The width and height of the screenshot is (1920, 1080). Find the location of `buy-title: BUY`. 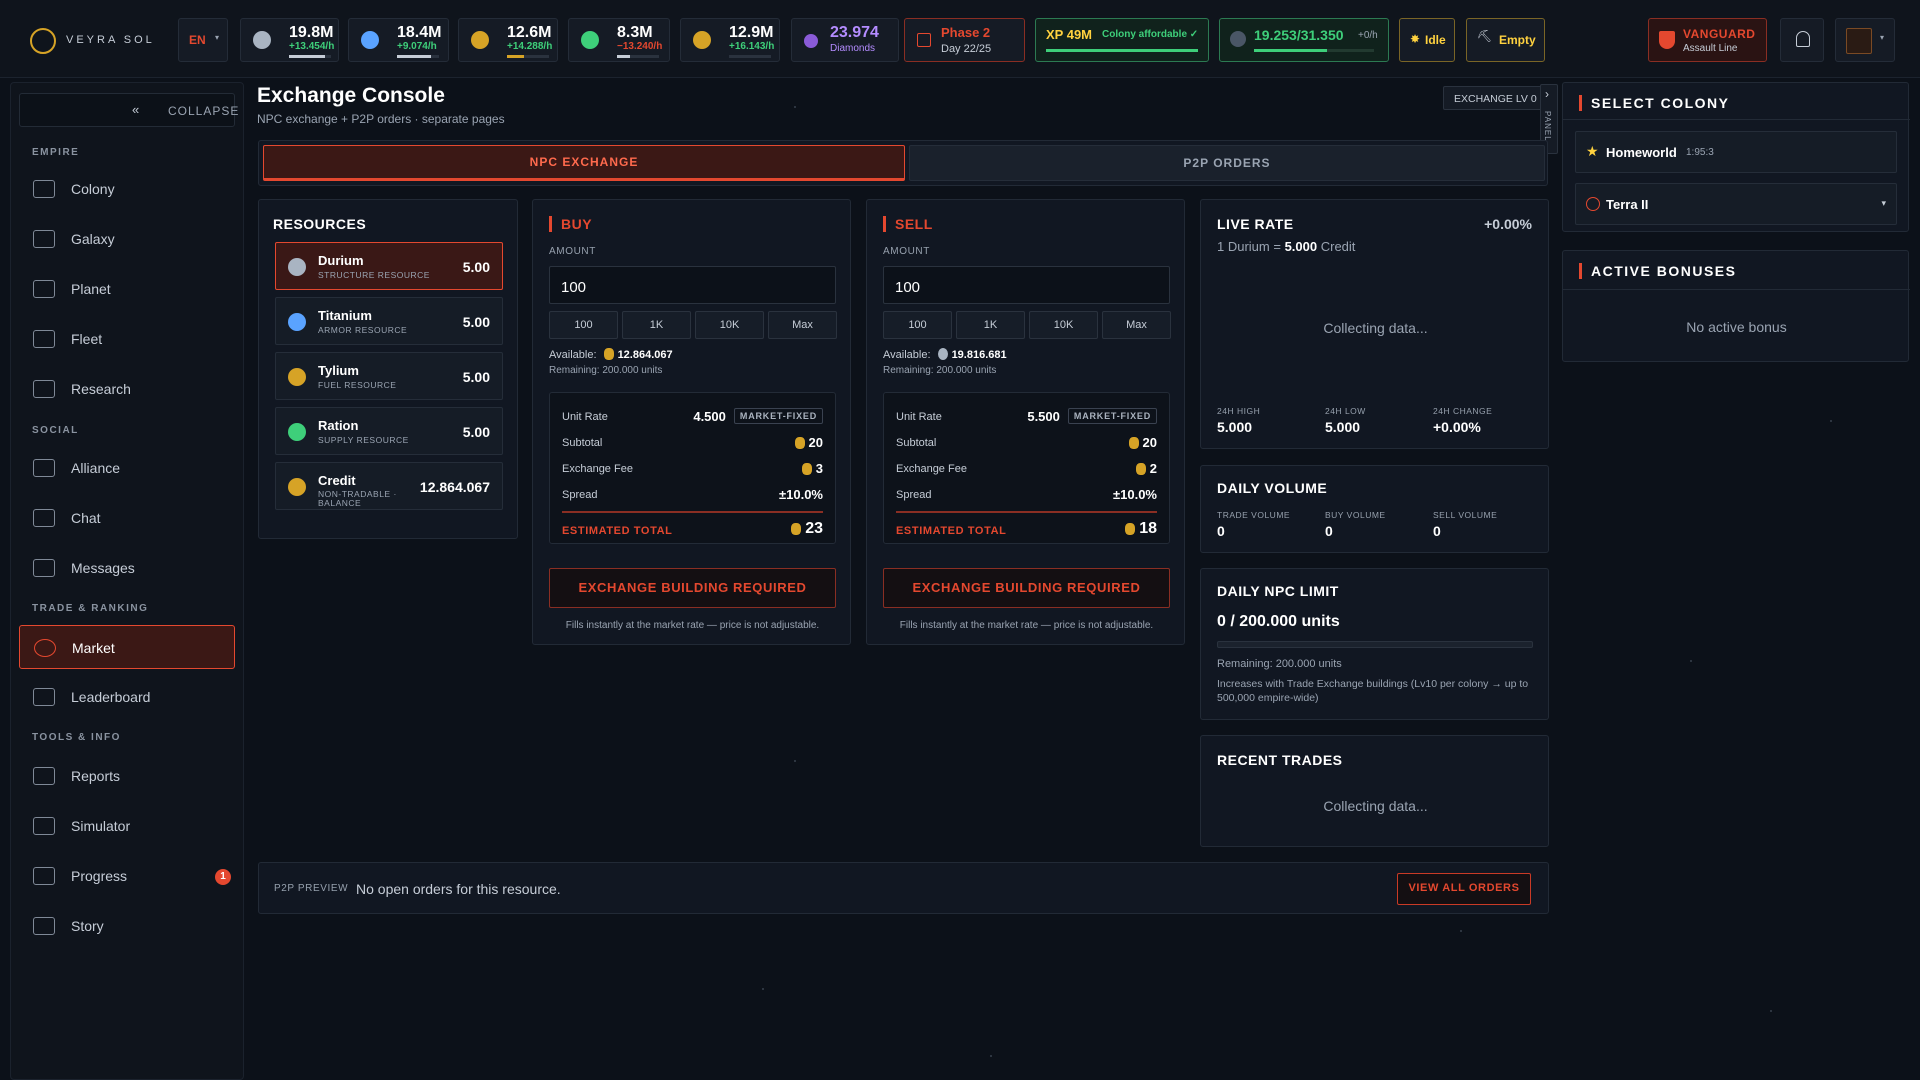

buy-title: BUY is located at coordinates (577, 224).